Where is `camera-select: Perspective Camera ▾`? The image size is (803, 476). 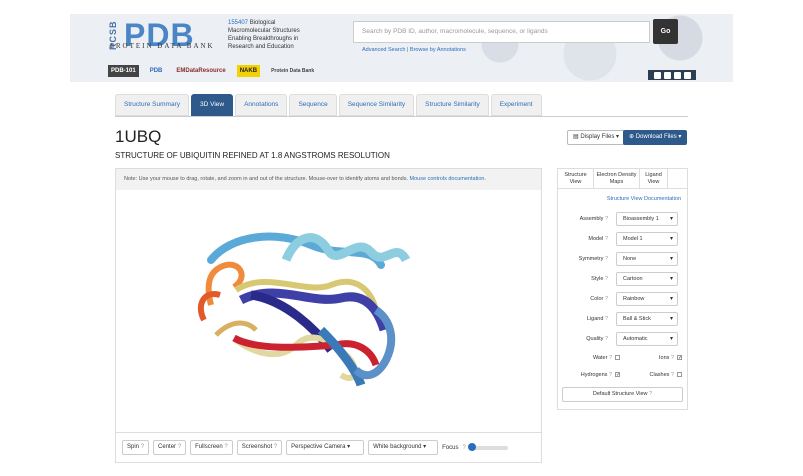 camera-select: Perspective Camera ▾ is located at coordinates (325, 447).